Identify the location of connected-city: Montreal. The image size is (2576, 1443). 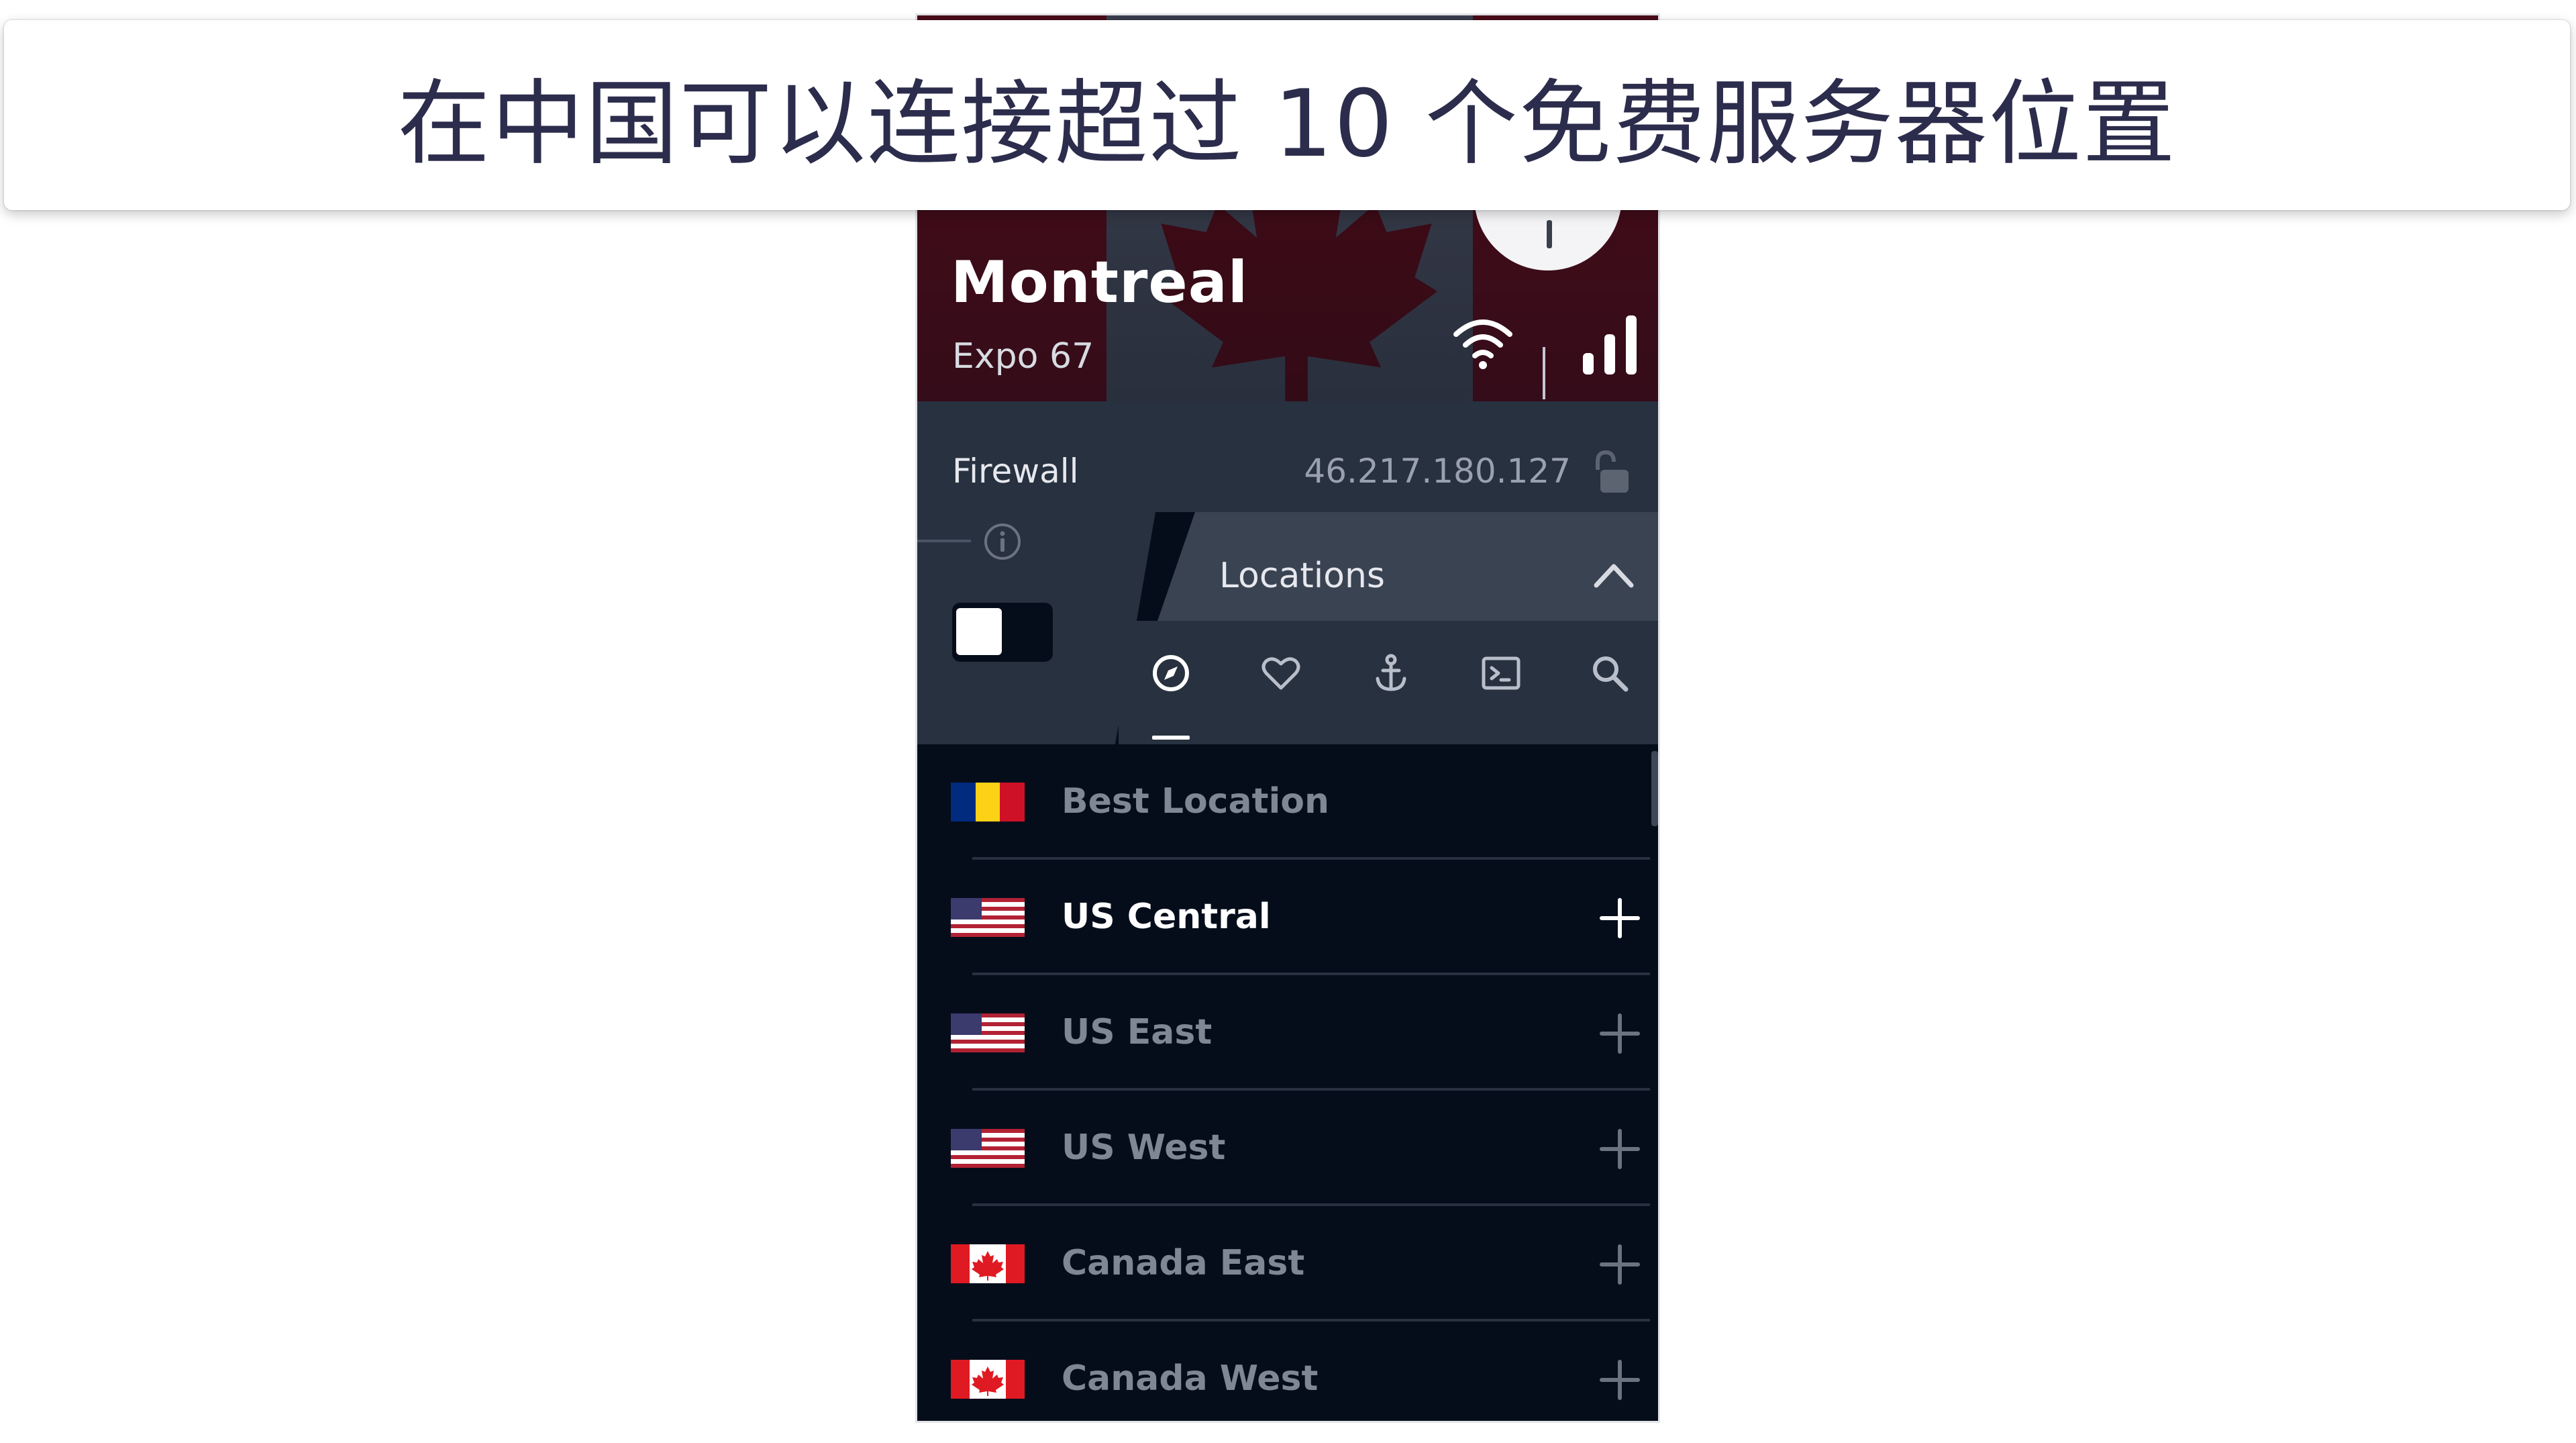
(1100, 282).